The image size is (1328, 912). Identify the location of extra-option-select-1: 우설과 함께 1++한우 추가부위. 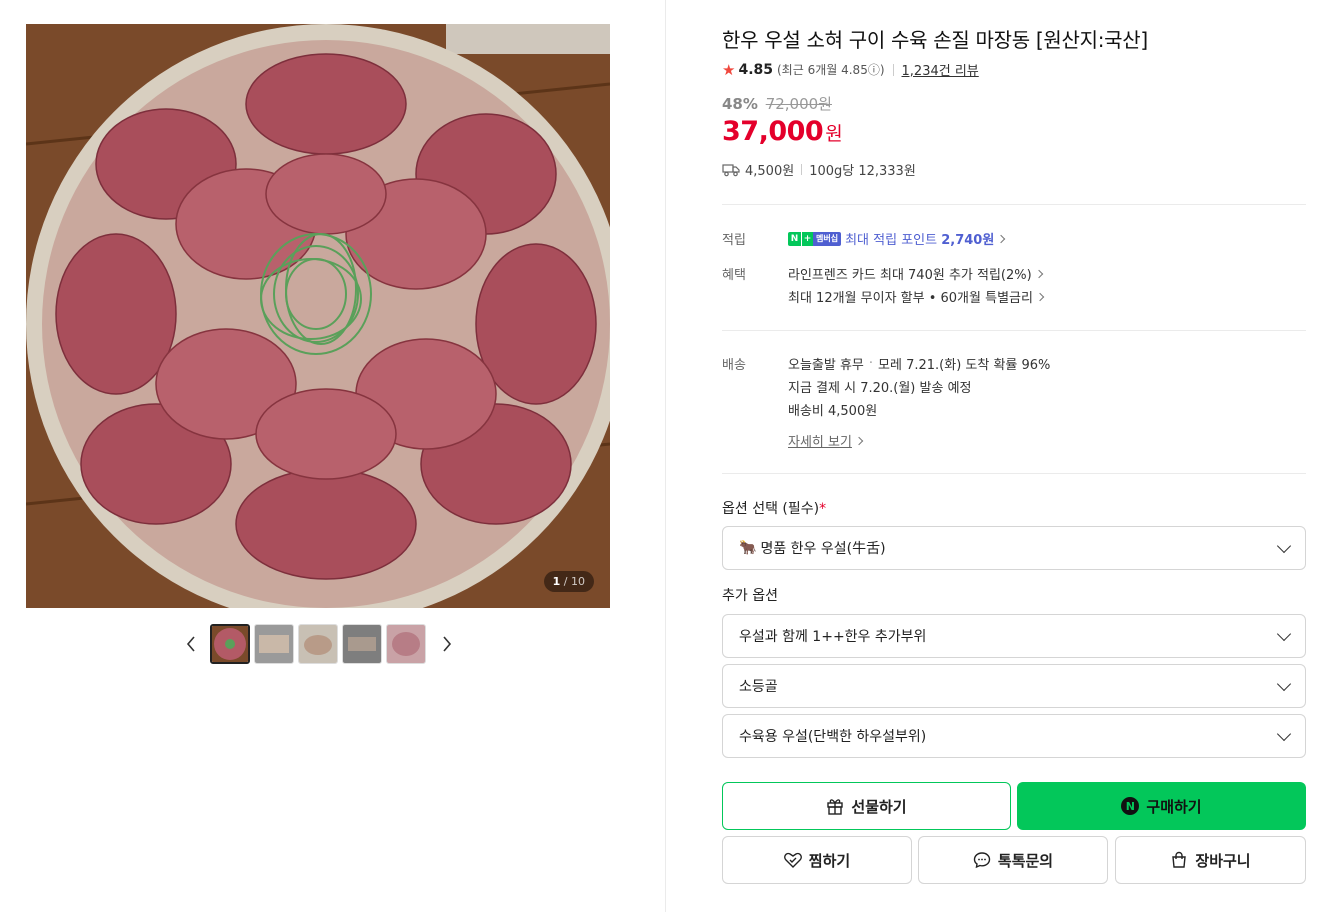
(1014, 636).